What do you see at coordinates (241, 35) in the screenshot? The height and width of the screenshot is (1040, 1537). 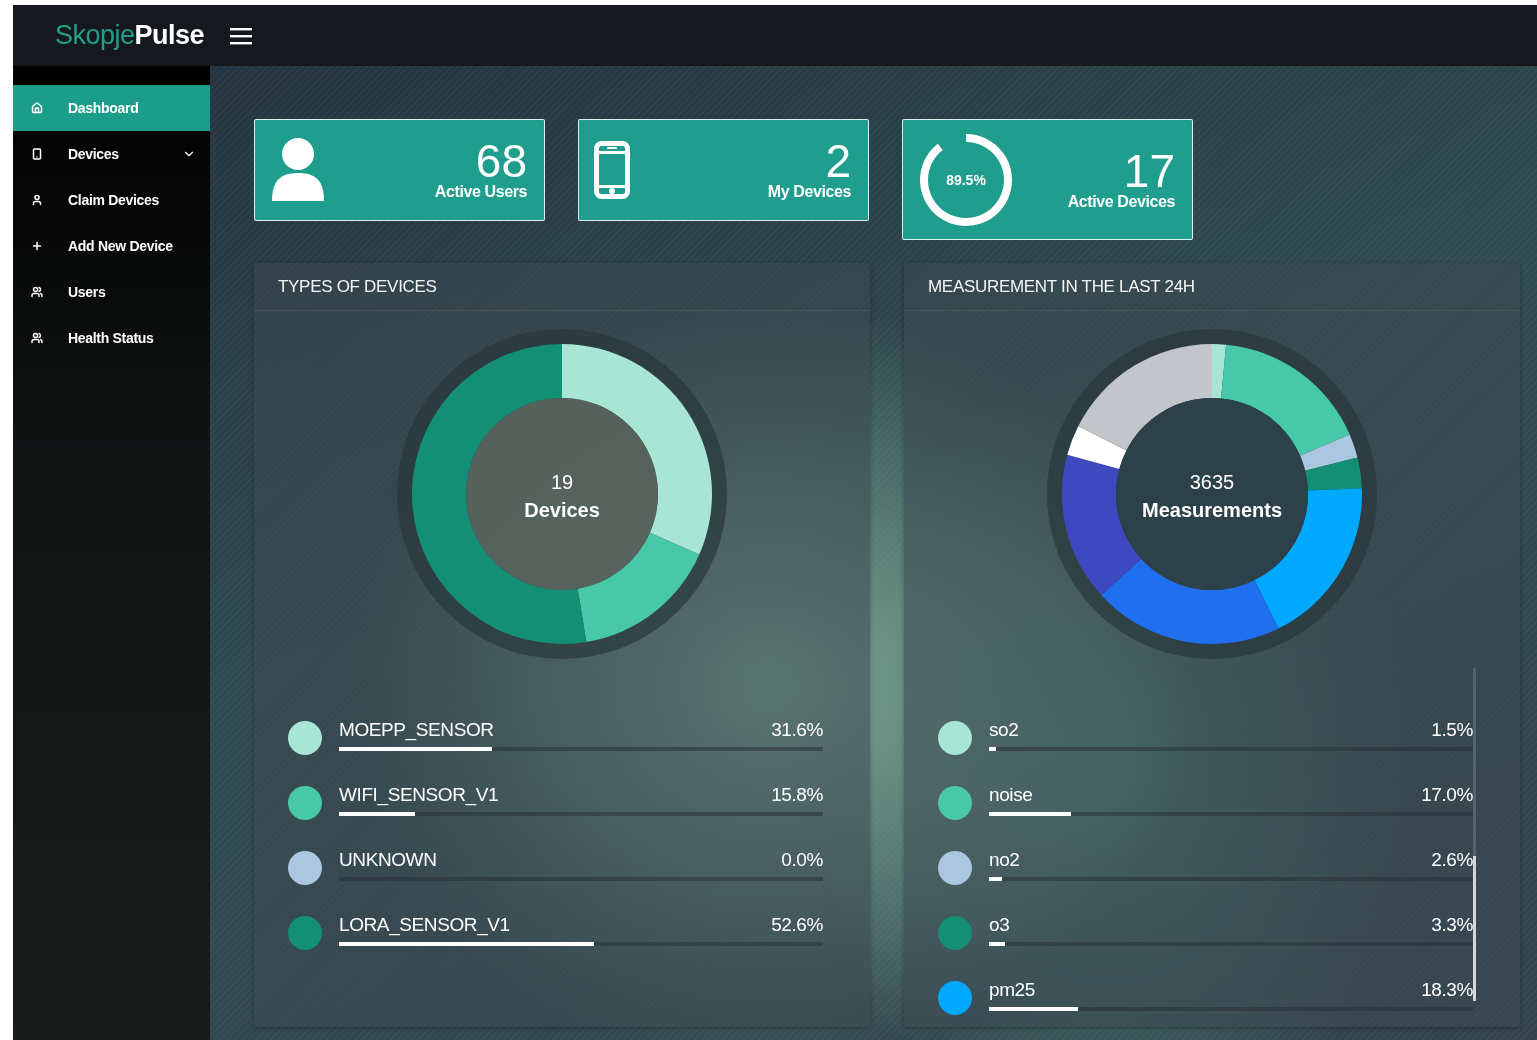 I see `menu-icon` at bounding box center [241, 35].